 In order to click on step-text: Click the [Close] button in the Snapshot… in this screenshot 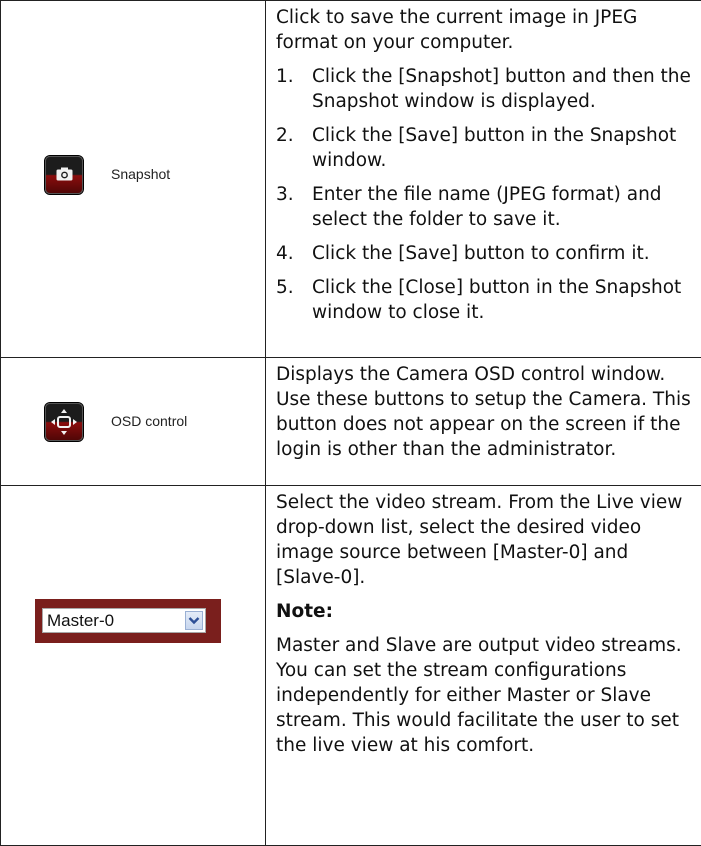, I will do `click(496, 300)`.